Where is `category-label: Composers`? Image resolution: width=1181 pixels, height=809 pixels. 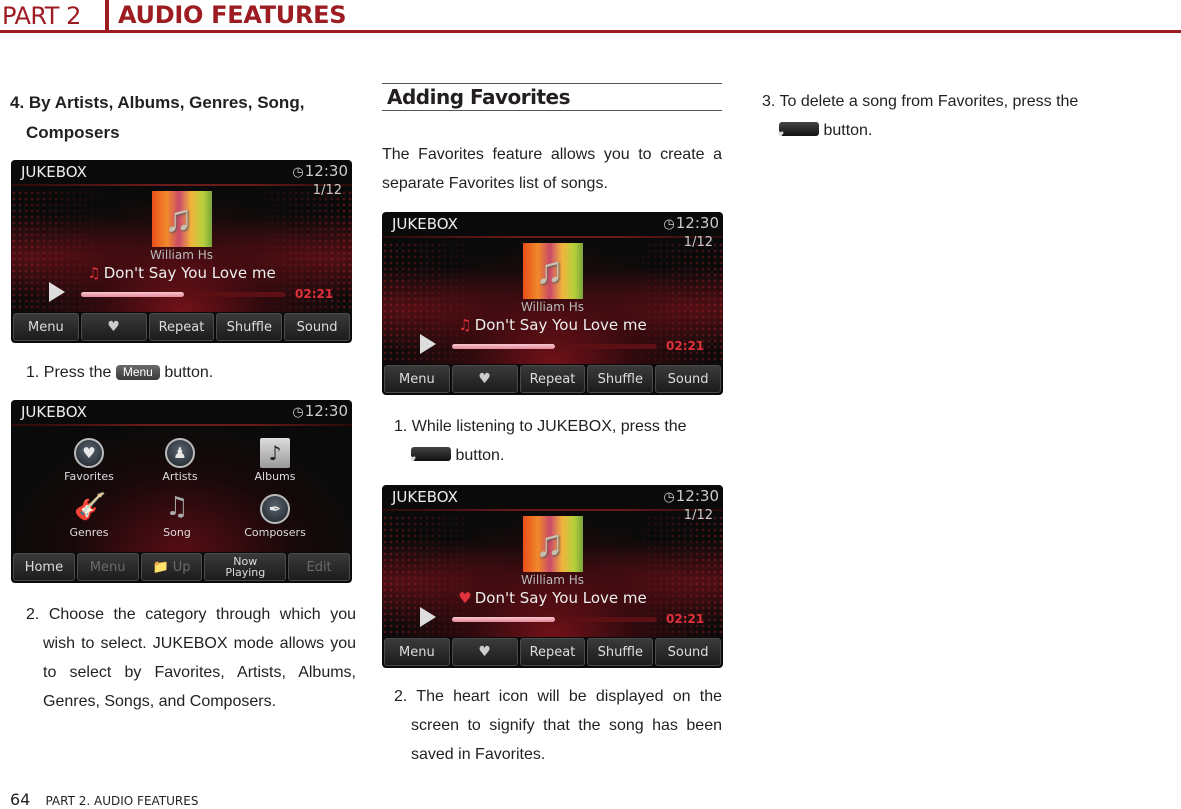 category-label: Composers is located at coordinates (275, 532).